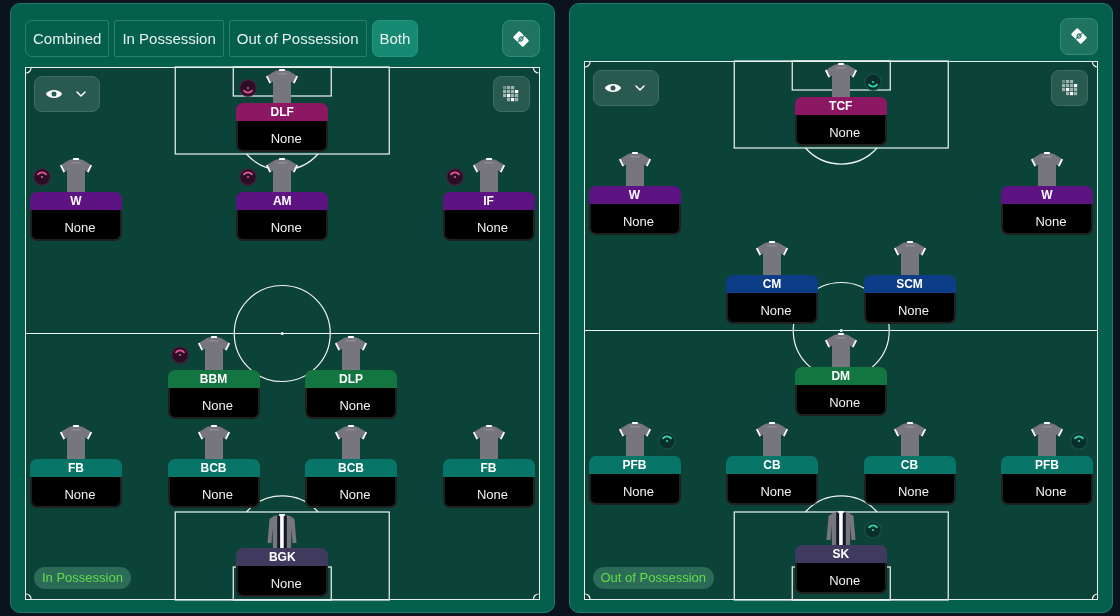 The width and height of the screenshot is (1120, 616). I want to click on view-tab: Combined, so click(67, 38).